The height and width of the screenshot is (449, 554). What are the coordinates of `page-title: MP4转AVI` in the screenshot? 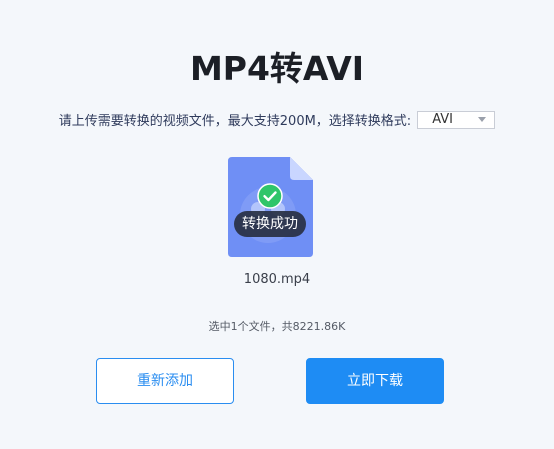 It's located at (277, 68).